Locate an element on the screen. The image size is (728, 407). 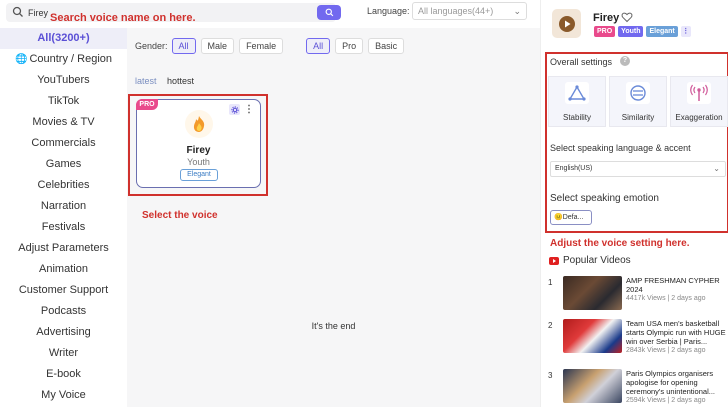
sidebar-item-label: Country / Region is located at coordinates (70, 59).